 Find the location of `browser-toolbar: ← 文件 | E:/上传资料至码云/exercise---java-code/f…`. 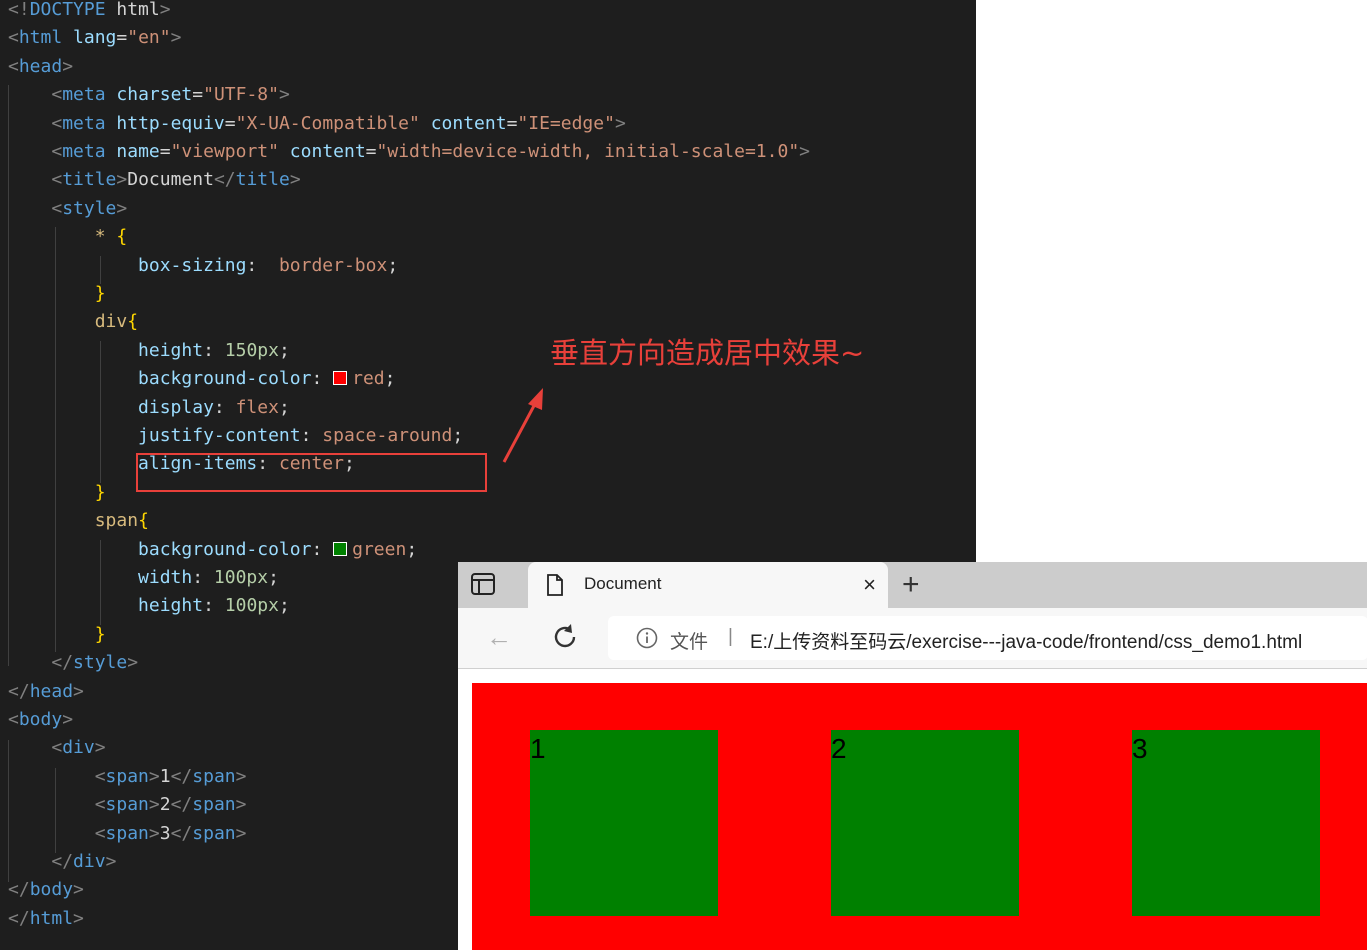

browser-toolbar: ← 文件 | E:/上传资料至码云/exercise---java-code/f… is located at coordinates (912, 638).